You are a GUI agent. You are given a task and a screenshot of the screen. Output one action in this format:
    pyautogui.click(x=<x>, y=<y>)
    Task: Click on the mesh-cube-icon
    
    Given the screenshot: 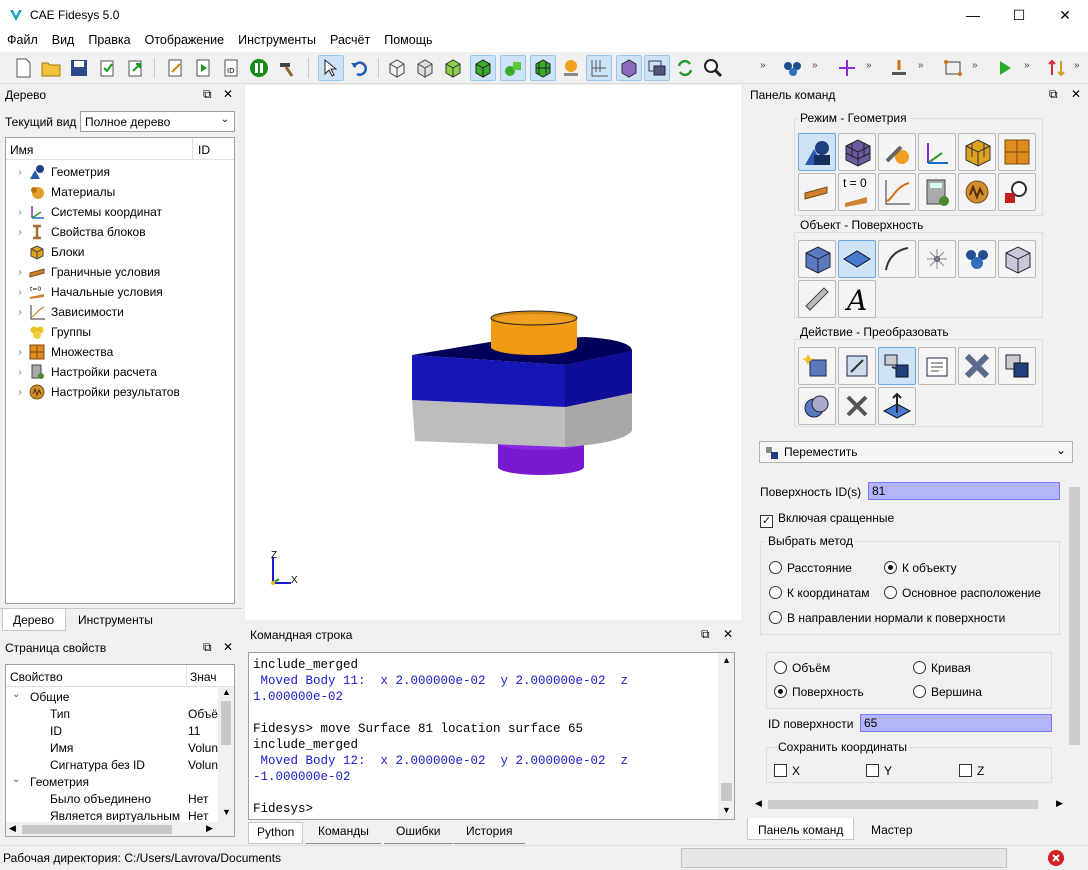 What is the action you would take?
    pyautogui.click(x=543, y=68)
    